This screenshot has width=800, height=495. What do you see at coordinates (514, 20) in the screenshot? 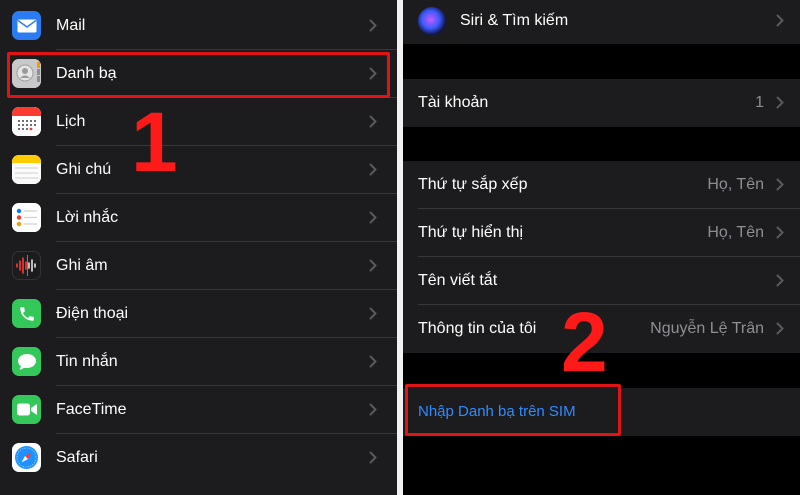
I see `siri-search-label: Siri & Tìm kiếm` at bounding box center [514, 20].